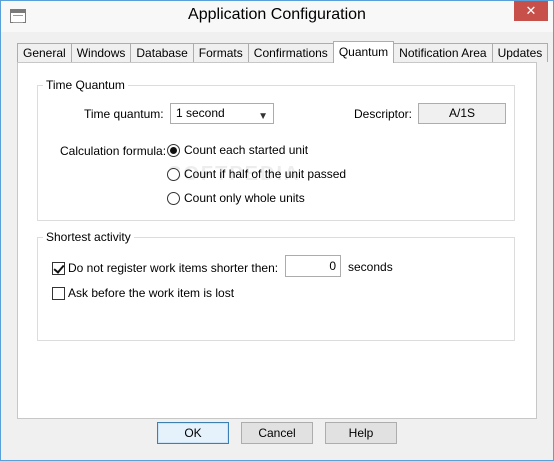 The image size is (554, 461). I want to click on do-not-register-checkbox, so click(58, 268).